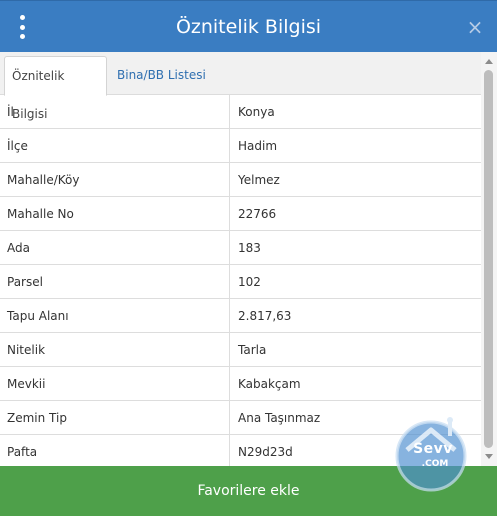 The height and width of the screenshot is (516, 497). I want to click on row-label: Mahalle/Köy, so click(43, 180).